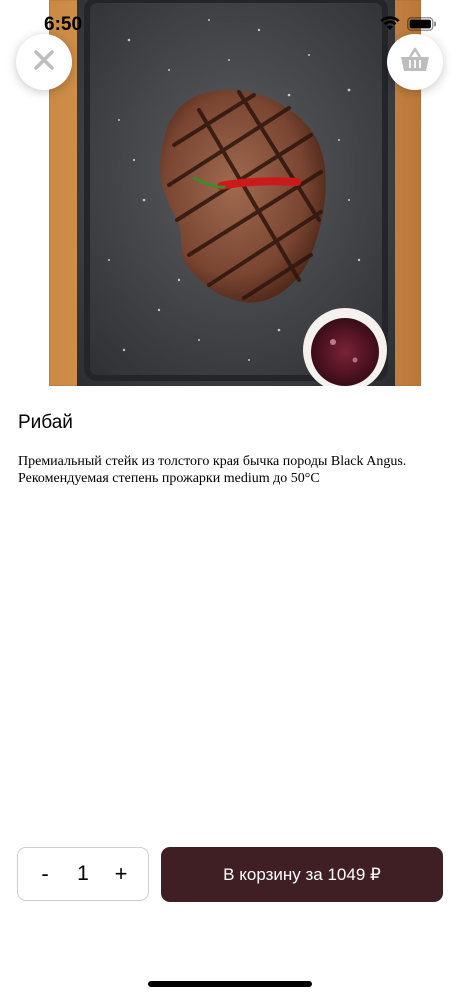 The image size is (460, 996). Describe the element at coordinates (45, 422) in the screenshot. I see `product-title: Рибай` at that location.